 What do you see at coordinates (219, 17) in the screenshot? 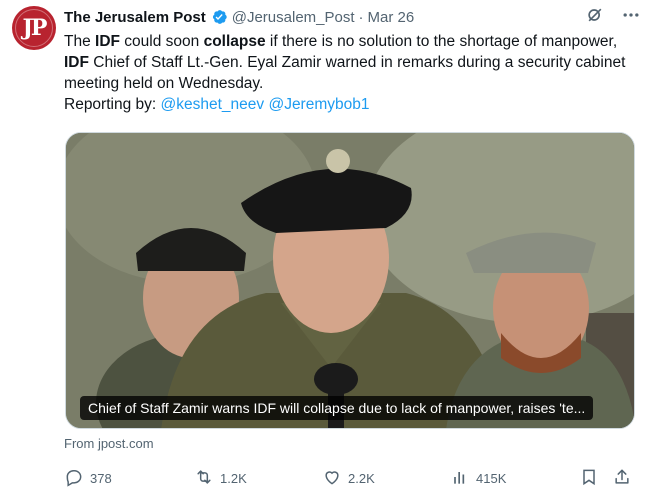
I see `verified-icon` at bounding box center [219, 17].